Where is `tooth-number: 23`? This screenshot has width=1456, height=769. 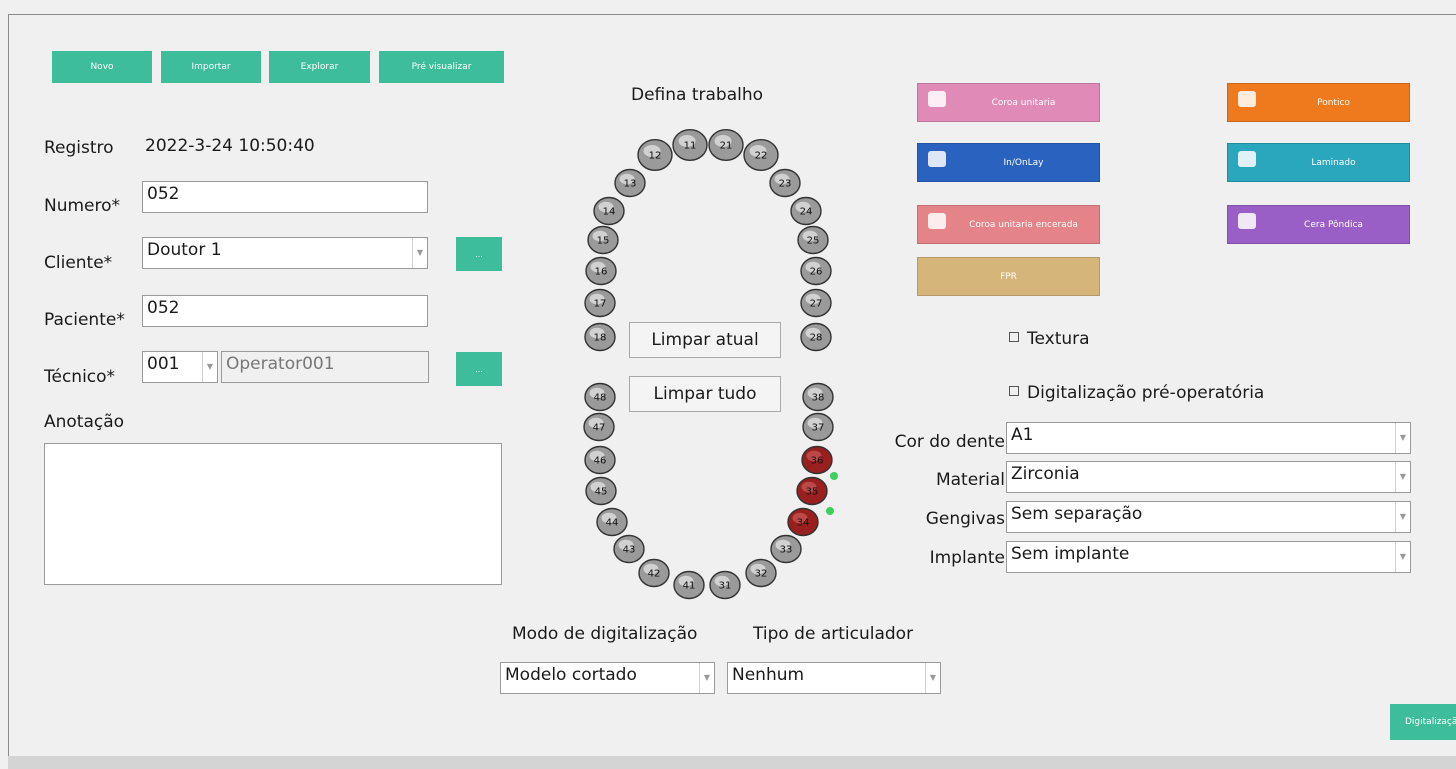
tooth-number: 23 is located at coordinates (785, 184).